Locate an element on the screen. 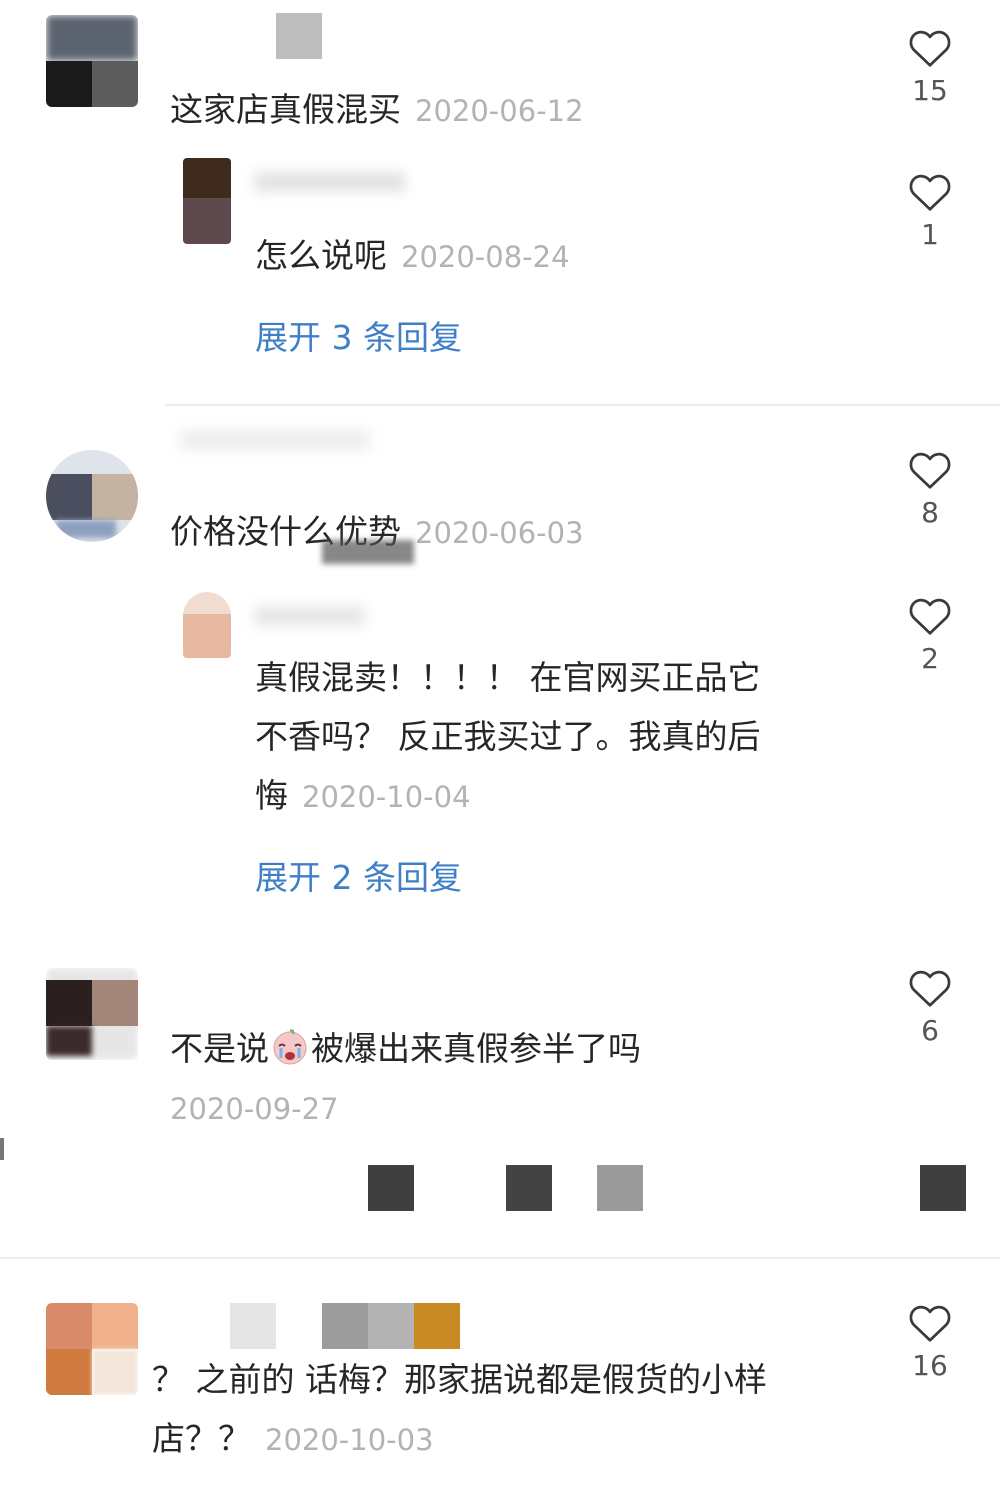  reply-date: 2020-08-24 is located at coordinates (485, 257).